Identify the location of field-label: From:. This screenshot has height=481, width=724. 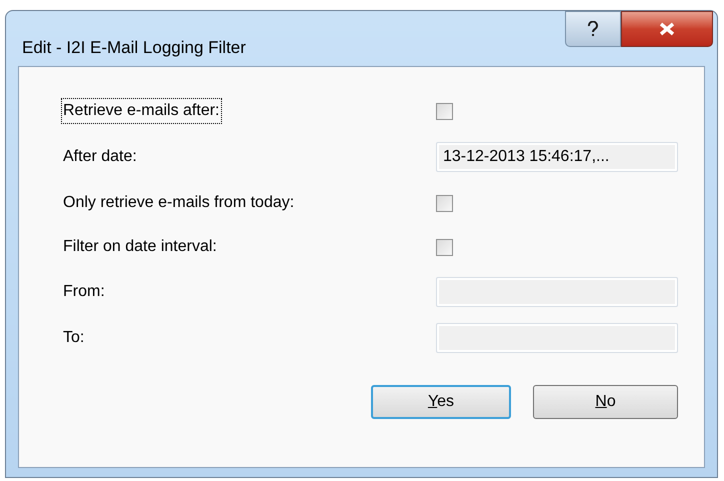
(84, 292).